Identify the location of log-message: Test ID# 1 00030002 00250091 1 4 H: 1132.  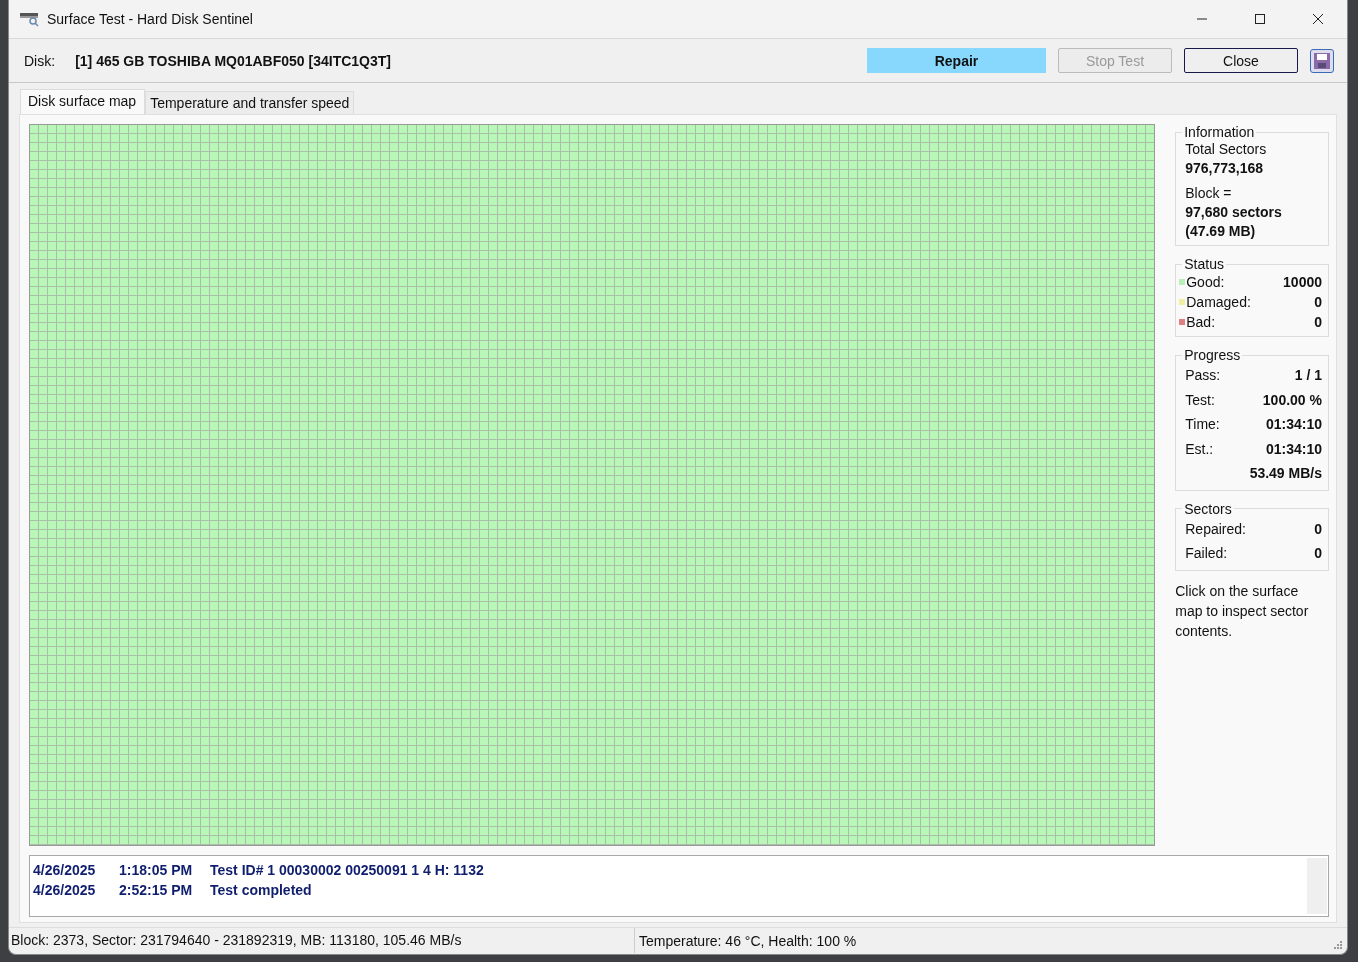
(347, 870).